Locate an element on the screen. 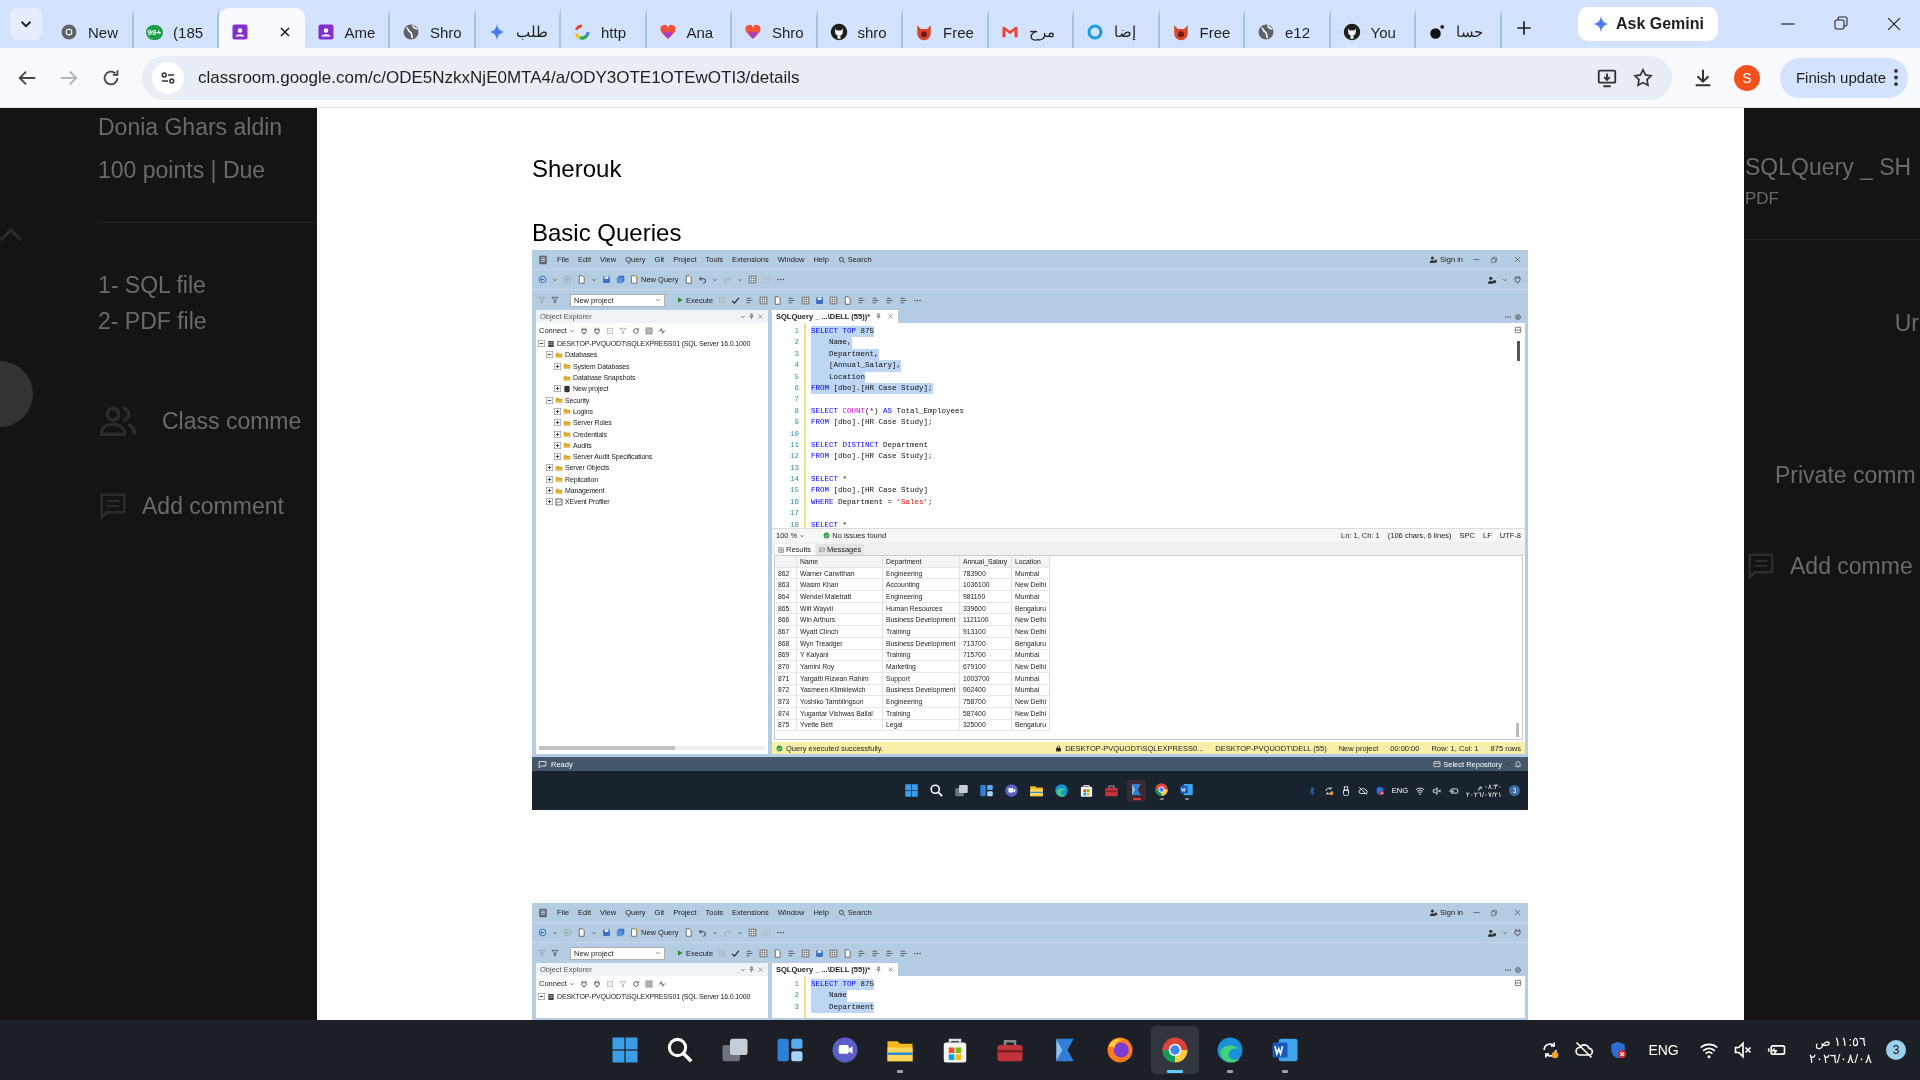 The height and width of the screenshot is (1080, 1920). bookmark-star-icon is located at coordinates (1642, 77).